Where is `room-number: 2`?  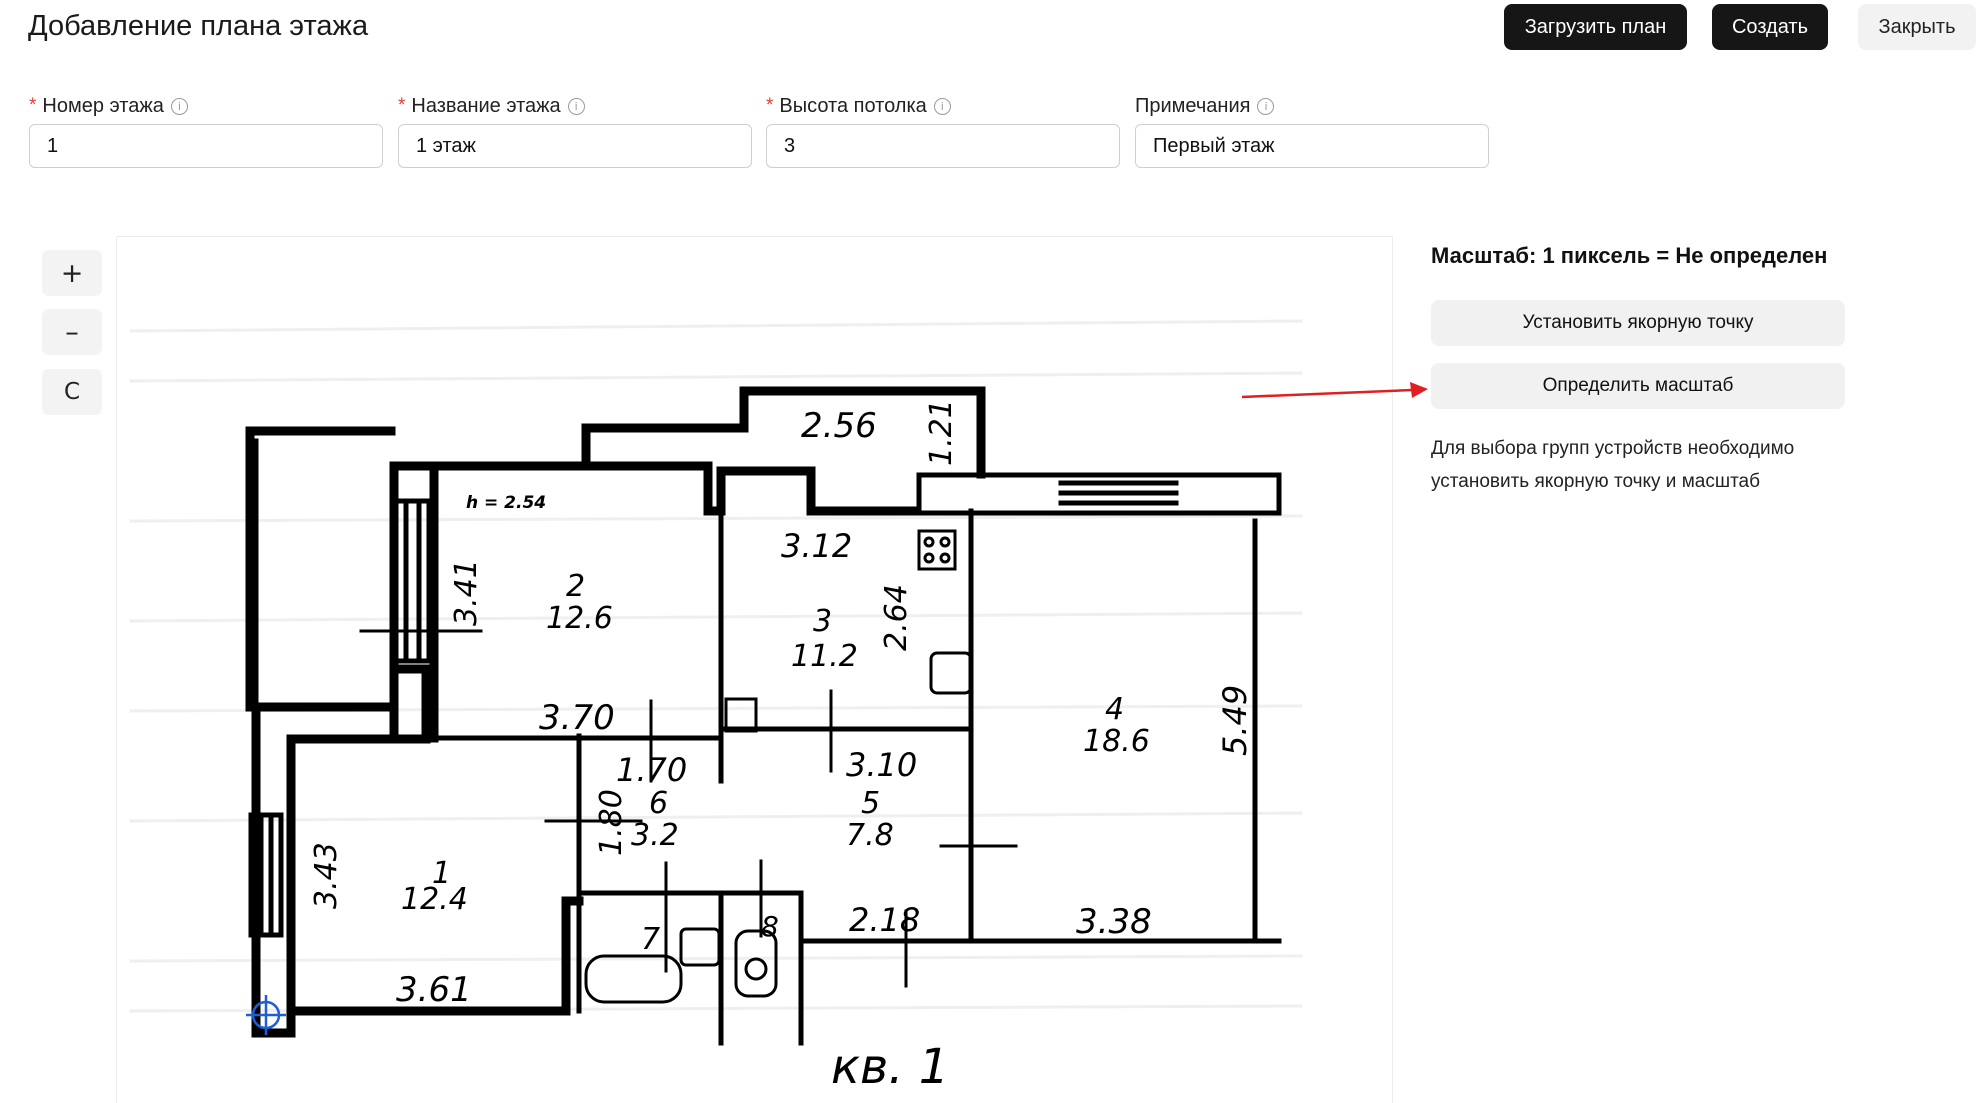 room-number: 2 is located at coordinates (575, 586).